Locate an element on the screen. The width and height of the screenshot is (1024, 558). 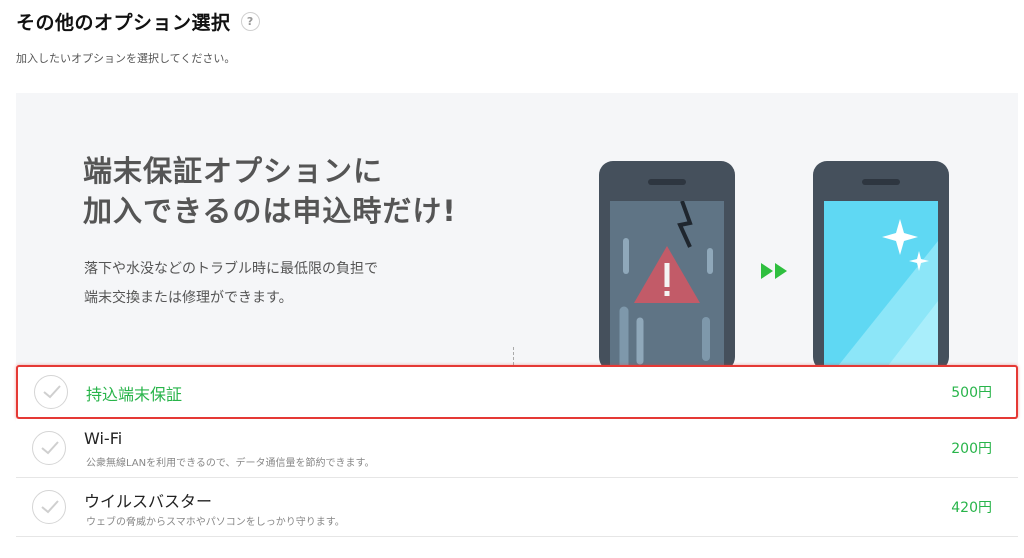
banner-headline-line-2: 加入できるのは申込時だけ! is located at coordinates (270, 211).